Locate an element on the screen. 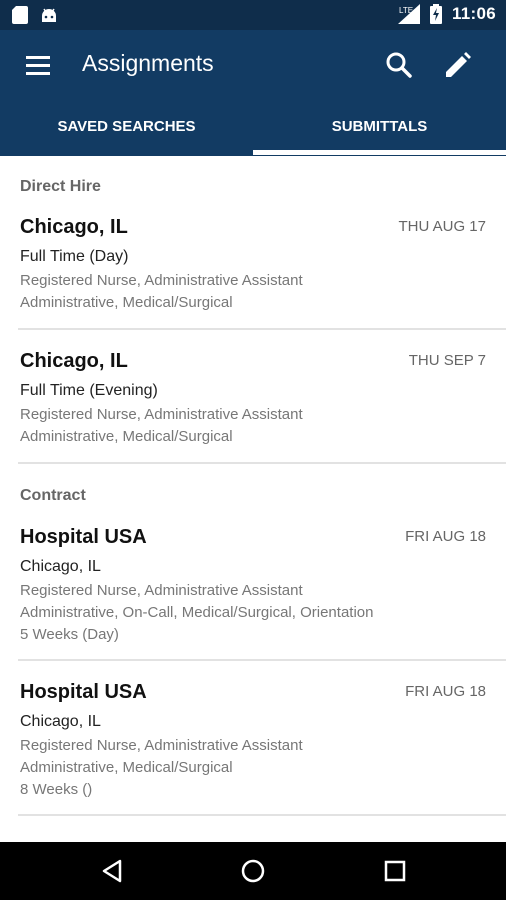  pencil-icon is located at coordinates (457, 65).